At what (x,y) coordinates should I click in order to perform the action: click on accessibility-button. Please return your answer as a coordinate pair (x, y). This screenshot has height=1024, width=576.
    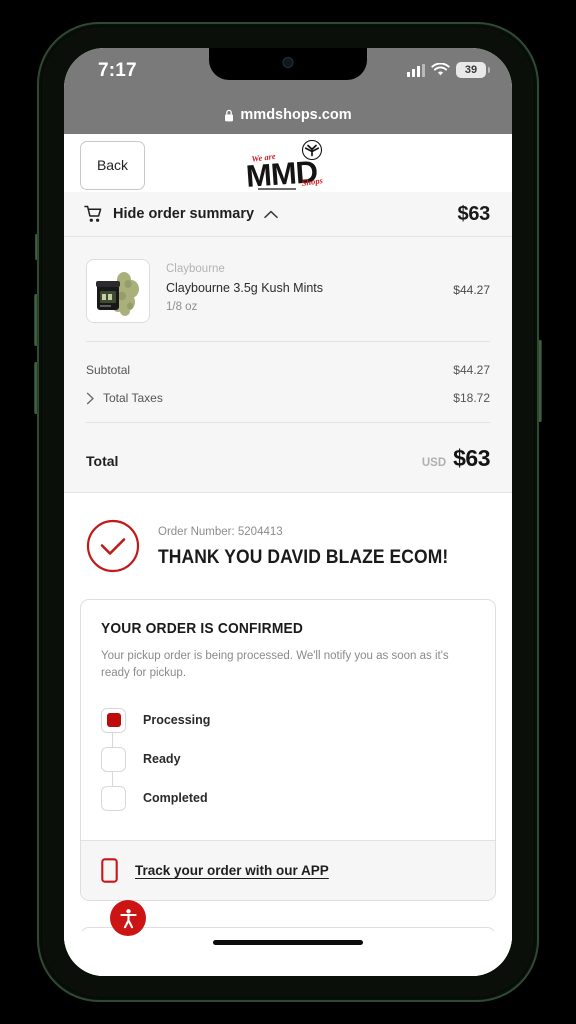
    Looking at the image, I should click on (128, 918).